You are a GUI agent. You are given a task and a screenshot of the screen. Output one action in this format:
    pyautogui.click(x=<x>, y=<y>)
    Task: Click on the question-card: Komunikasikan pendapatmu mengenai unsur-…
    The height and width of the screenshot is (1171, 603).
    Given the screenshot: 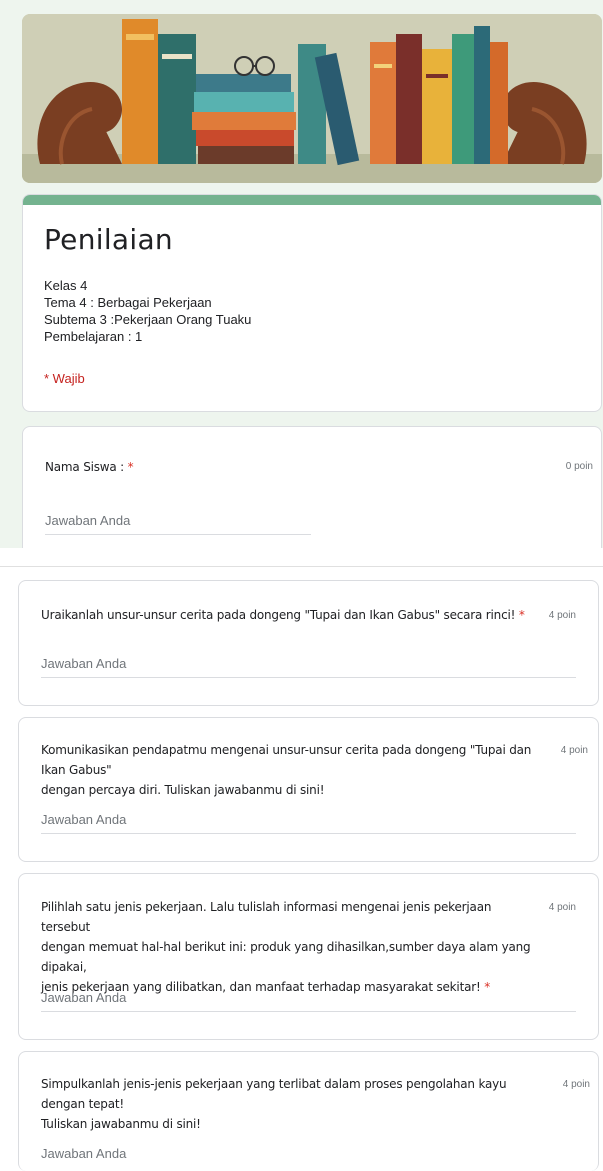 What is the action you would take?
    pyautogui.click(x=308, y=789)
    